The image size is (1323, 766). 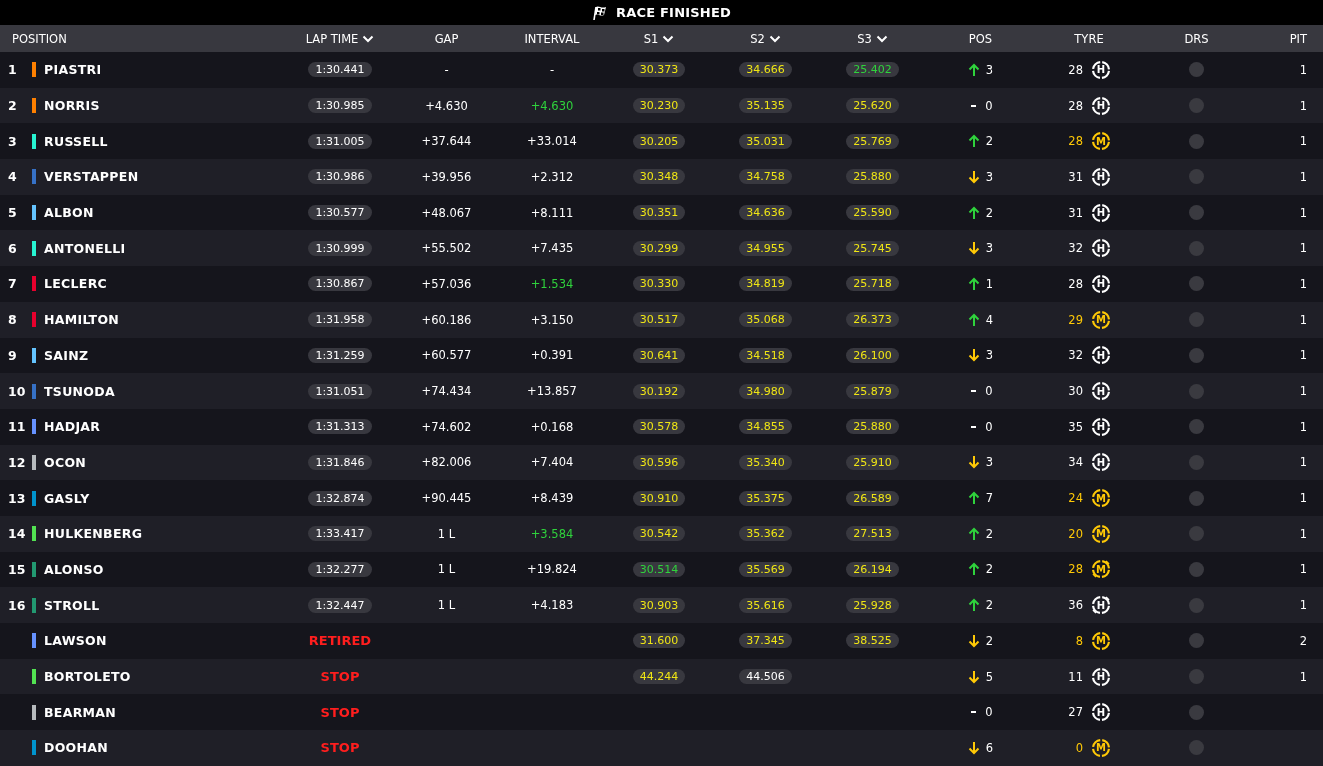 What do you see at coordinates (872, 498) in the screenshot?
I see `sector-time: 26.589` at bounding box center [872, 498].